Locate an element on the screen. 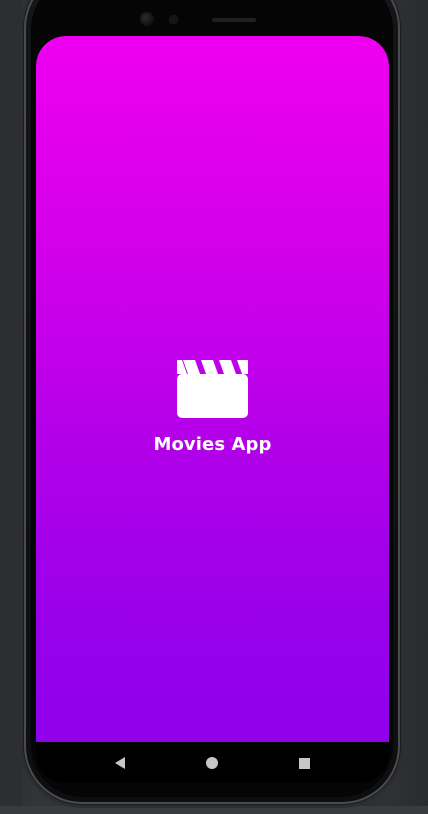 This screenshot has width=428, height=814. front-camera-icon is located at coordinates (147, 19).